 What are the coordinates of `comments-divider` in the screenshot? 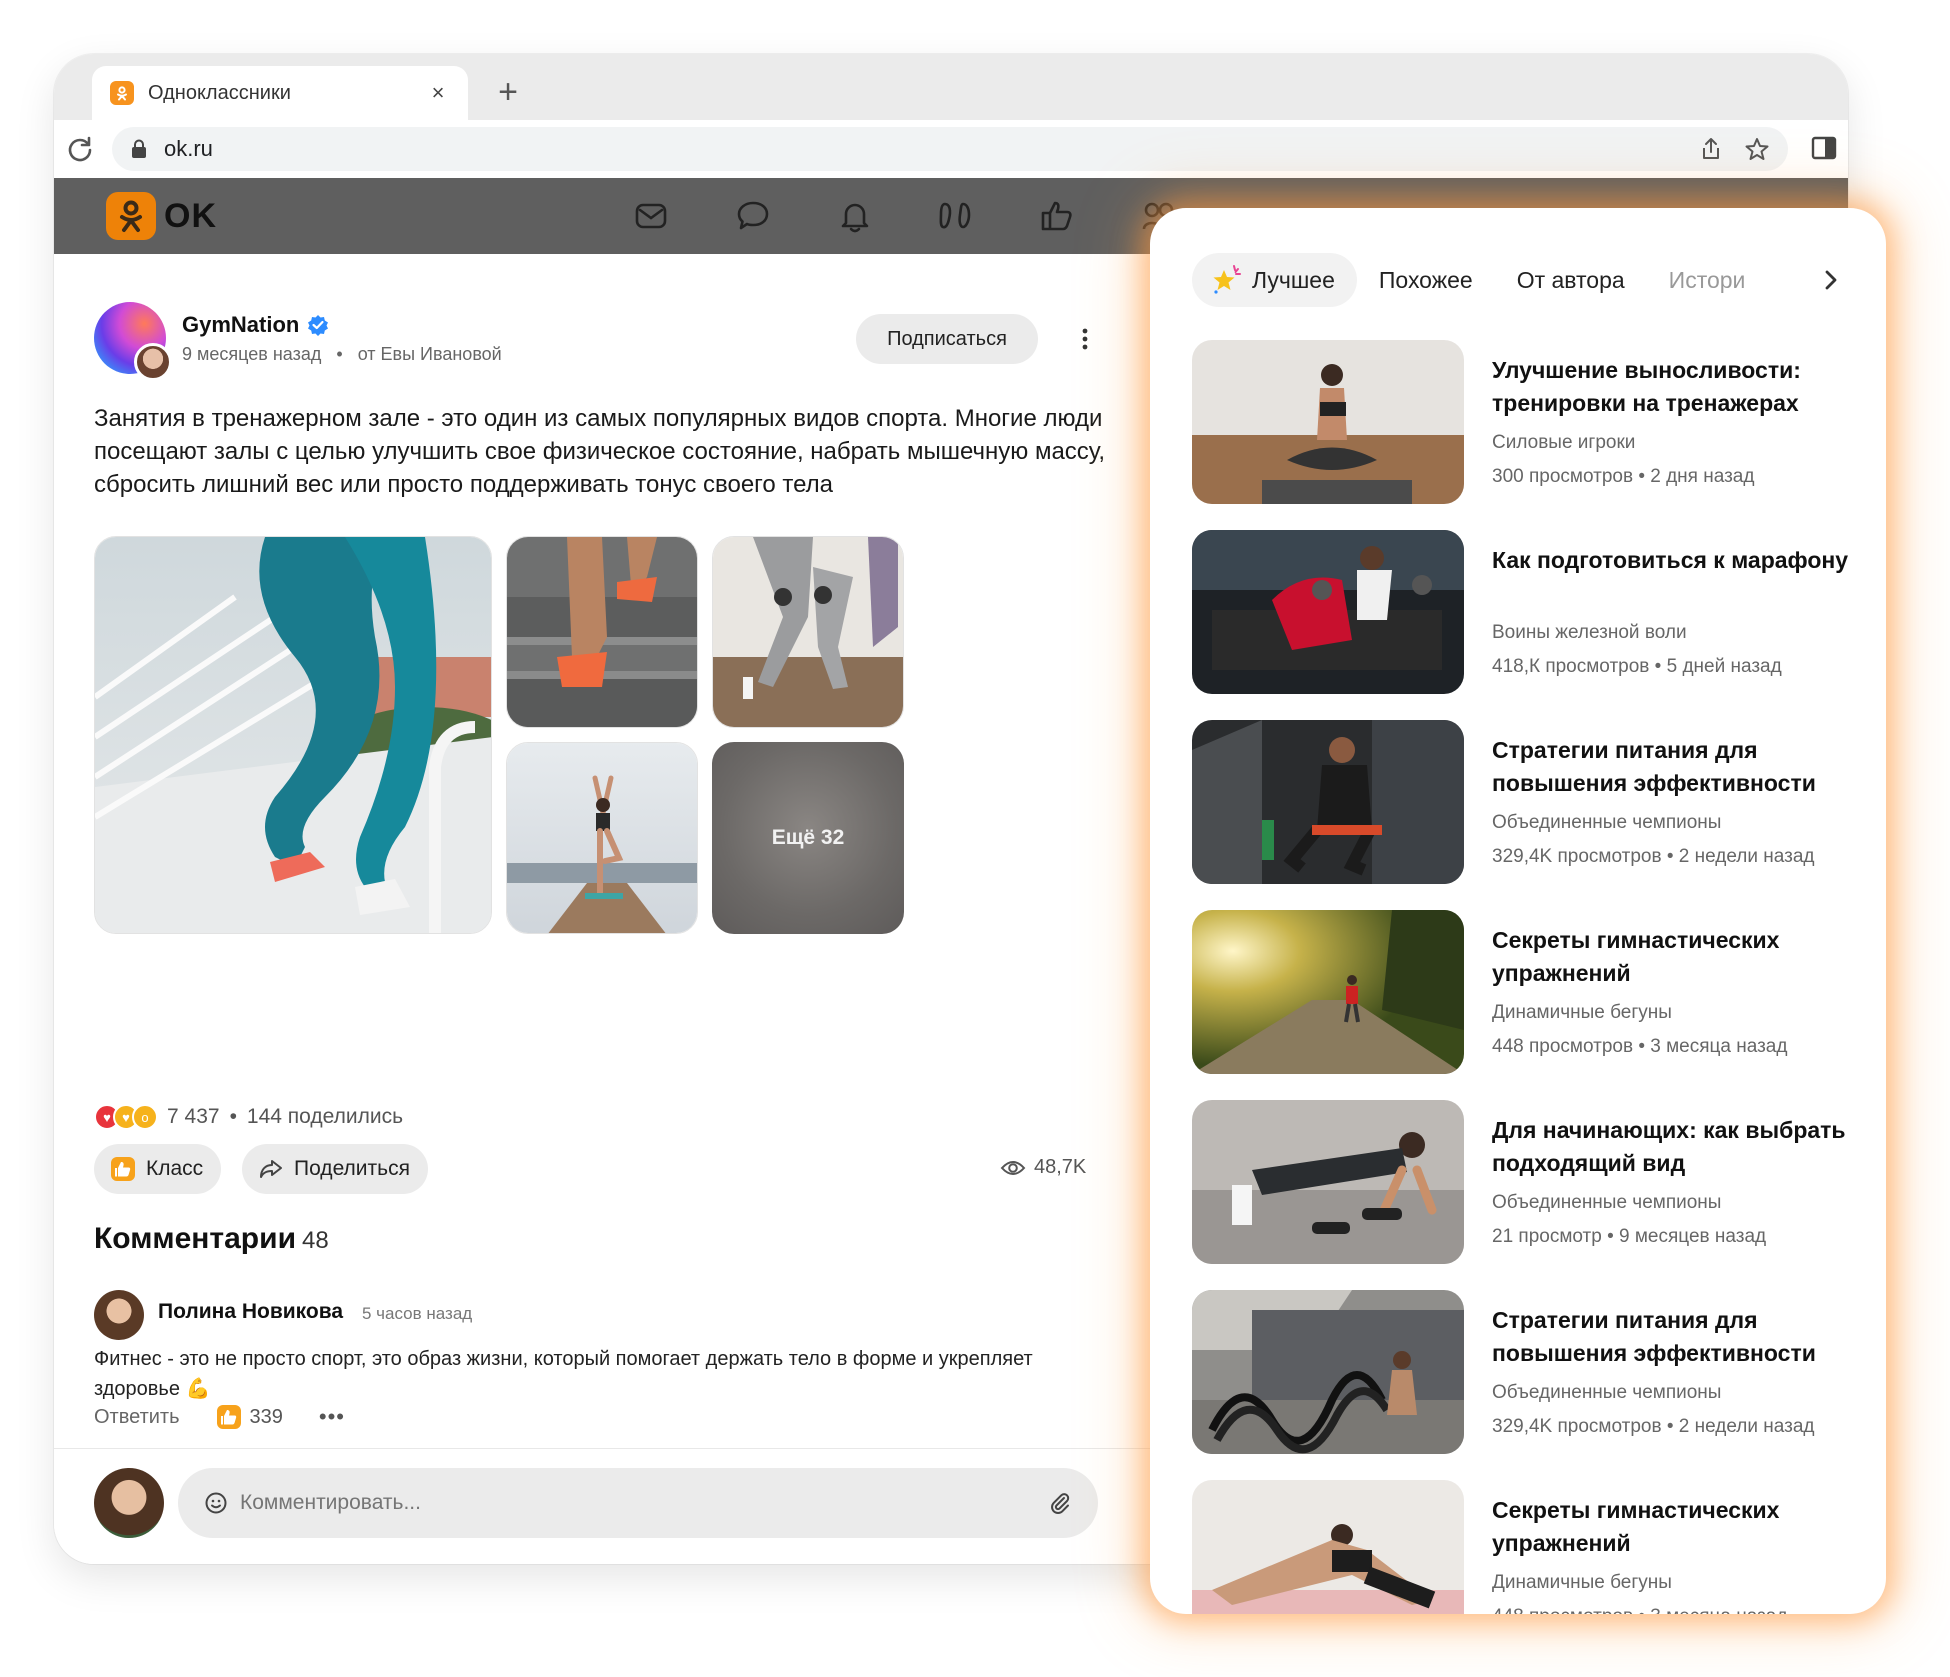 It's located at (629, 1448).